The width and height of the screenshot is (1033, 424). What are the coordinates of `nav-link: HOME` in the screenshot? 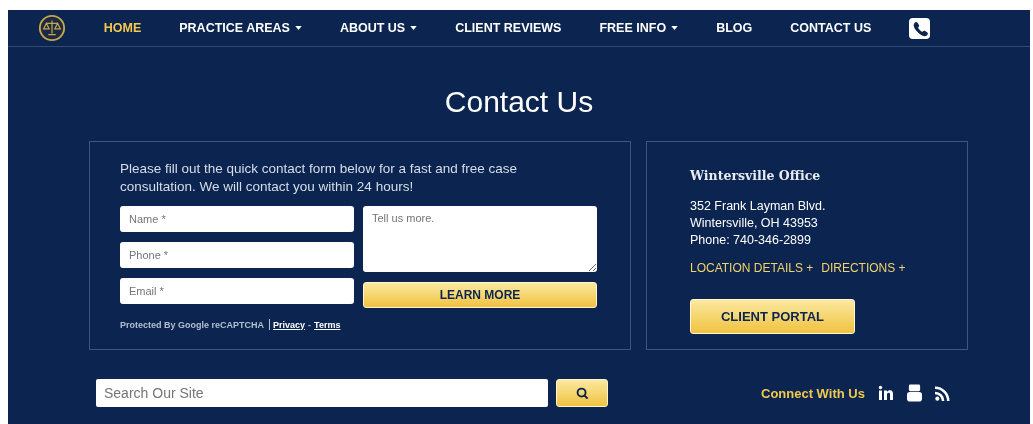 It's located at (122, 28).